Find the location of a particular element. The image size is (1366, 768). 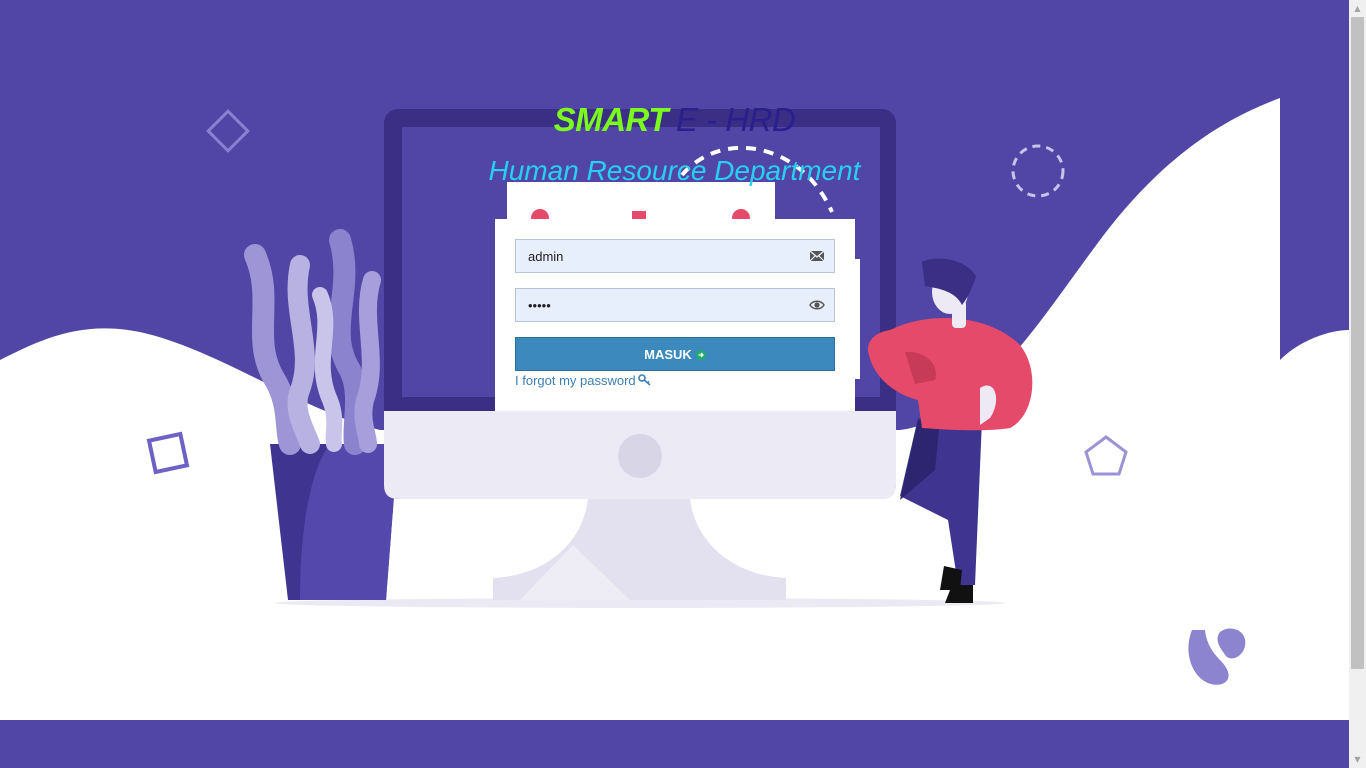

page-scrollbar: ▲ ▼ is located at coordinates (1357, 384).